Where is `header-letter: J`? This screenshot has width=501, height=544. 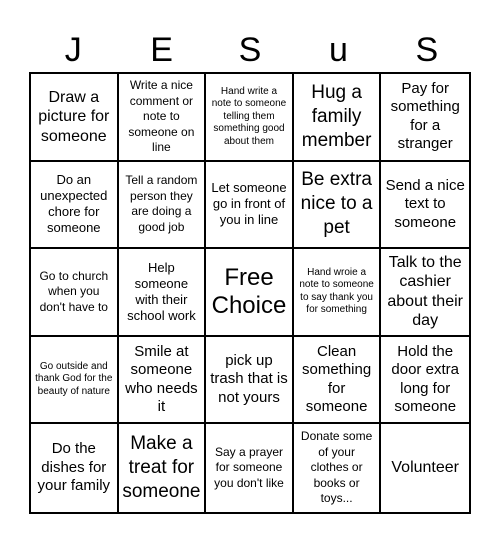
header-letter: J is located at coordinates (73, 50).